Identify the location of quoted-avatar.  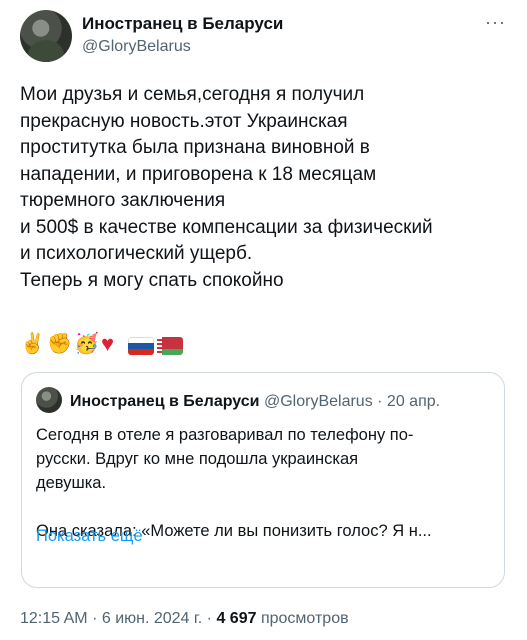
(49, 400).